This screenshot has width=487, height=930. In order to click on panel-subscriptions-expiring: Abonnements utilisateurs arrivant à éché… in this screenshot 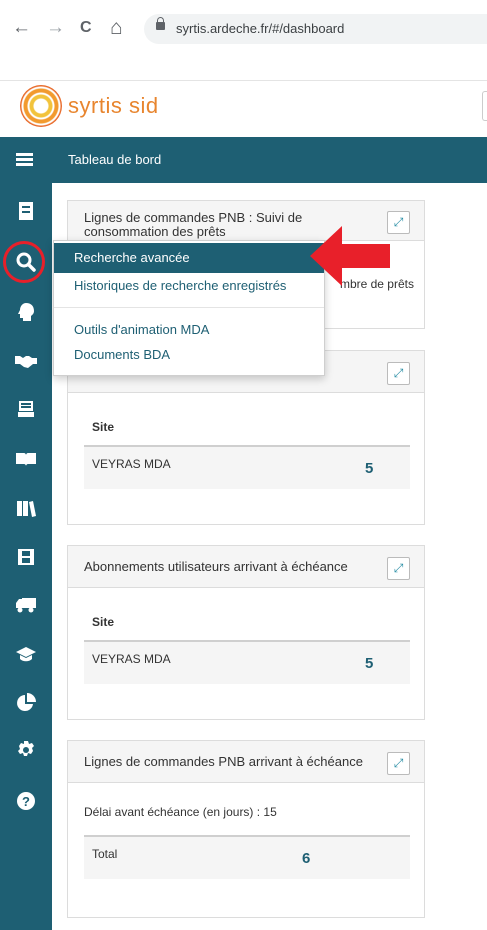, I will do `click(246, 632)`.